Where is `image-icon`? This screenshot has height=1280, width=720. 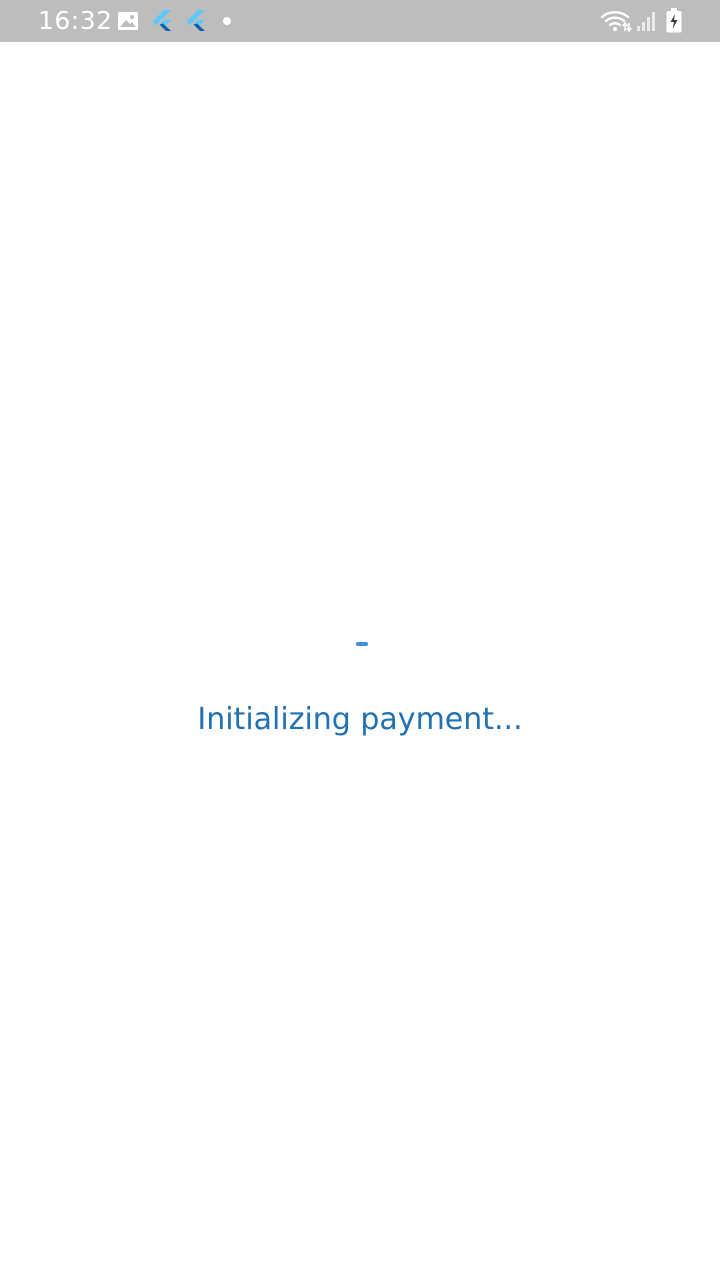 image-icon is located at coordinates (128, 21).